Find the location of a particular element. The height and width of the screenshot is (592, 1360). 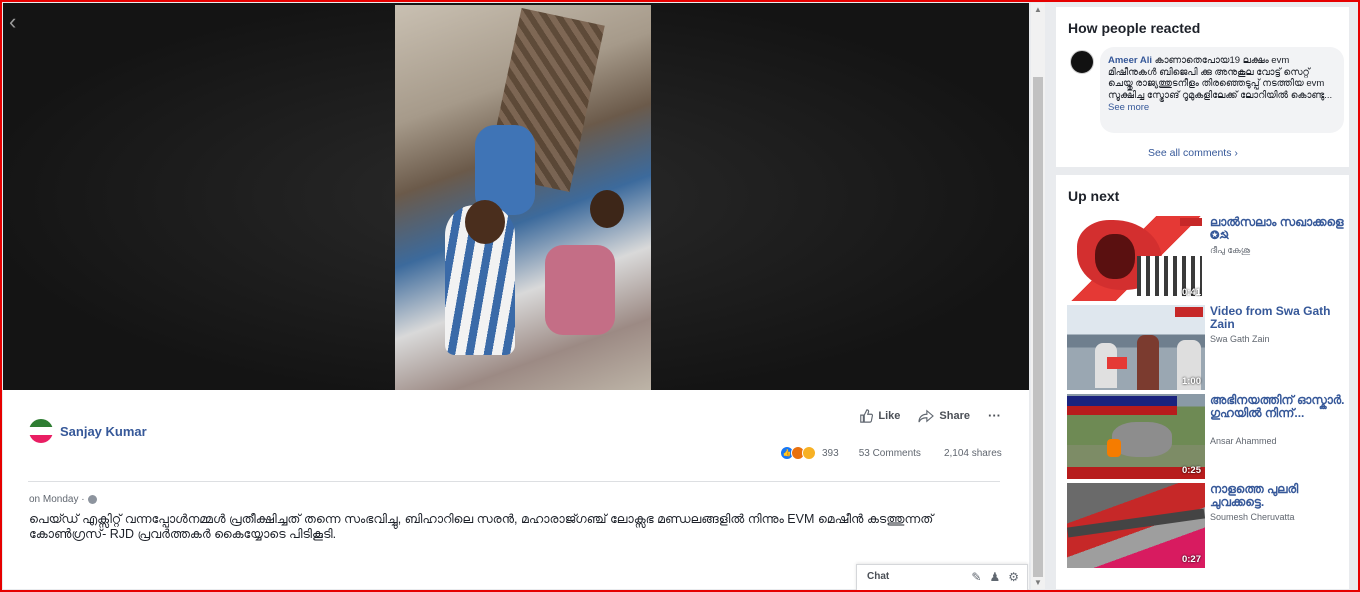

shares-count: 2,104 shares is located at coordinates (973, 453).